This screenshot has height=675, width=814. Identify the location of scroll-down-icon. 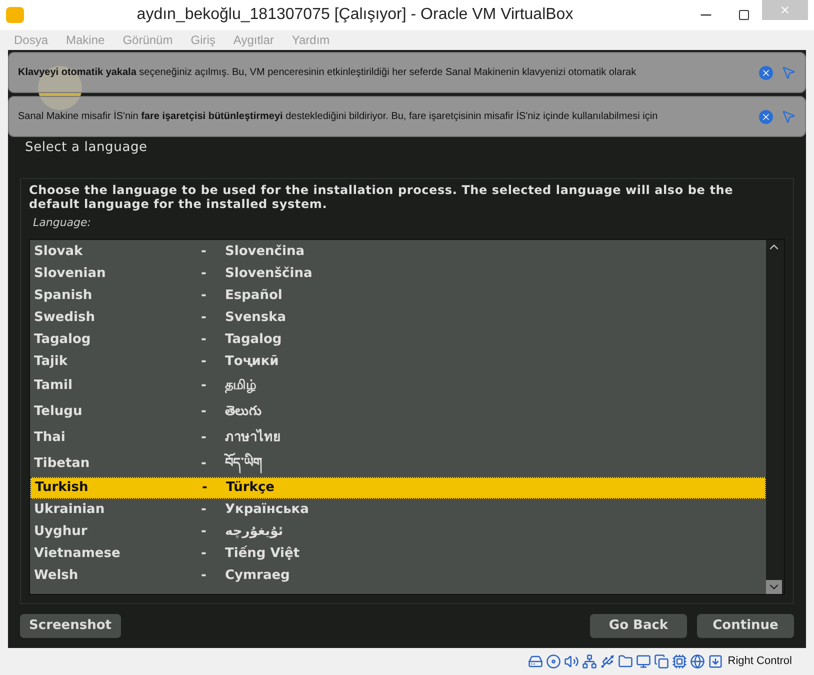
(774, 587).